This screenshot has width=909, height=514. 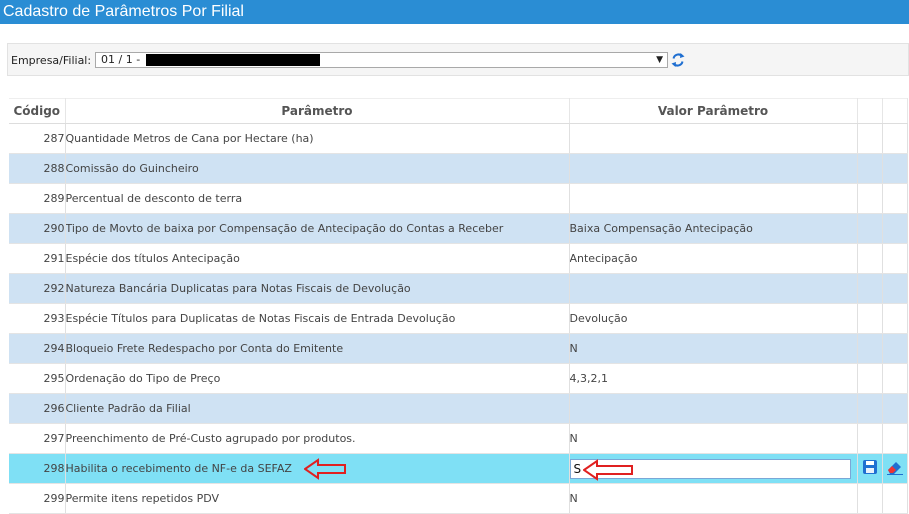 I want to click on table-row: 289 Percentual de desconto de terra, so click(x=458, y=198).